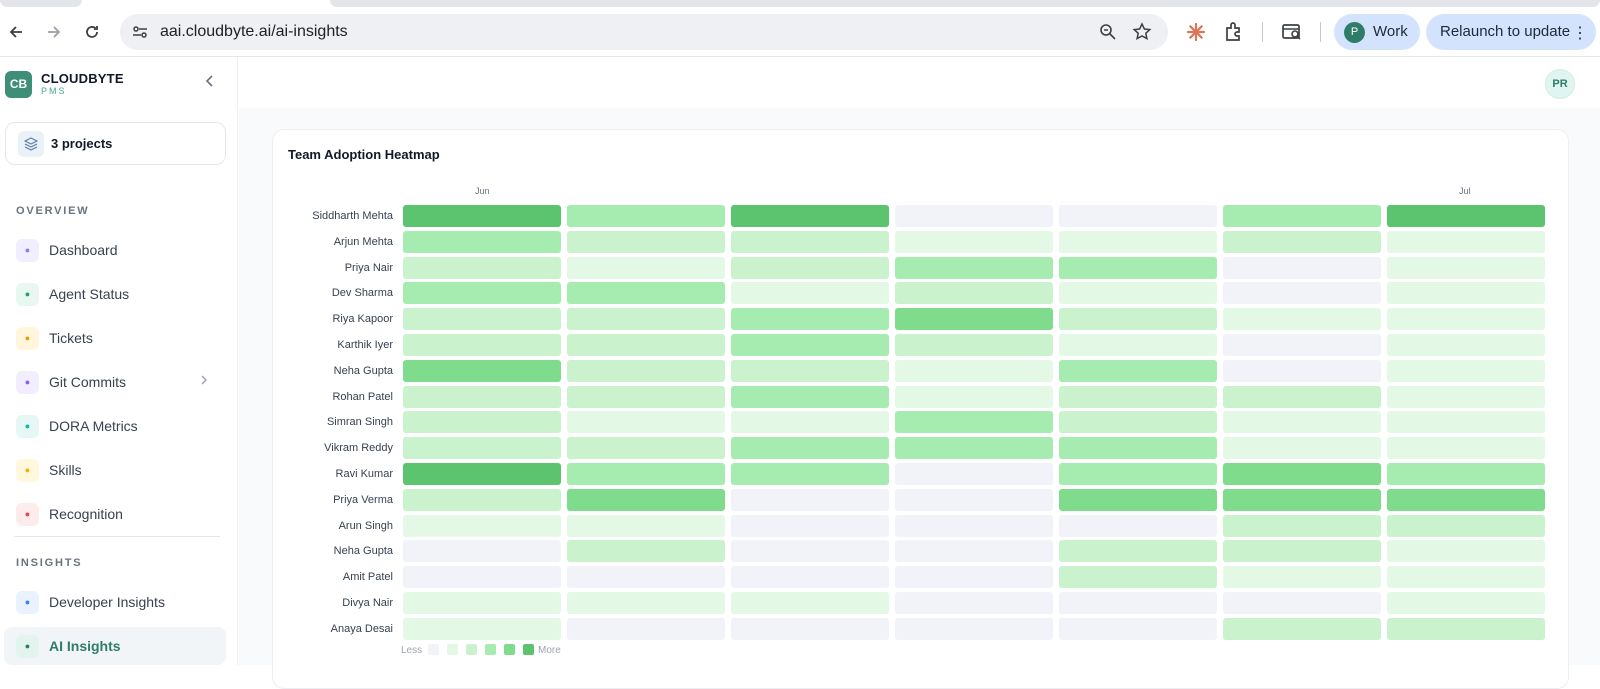 The height and width of the screenshot is (689, 1600). Describe the element at coordinates (16, 32) in the screenshot. I see `back-button` at that location.